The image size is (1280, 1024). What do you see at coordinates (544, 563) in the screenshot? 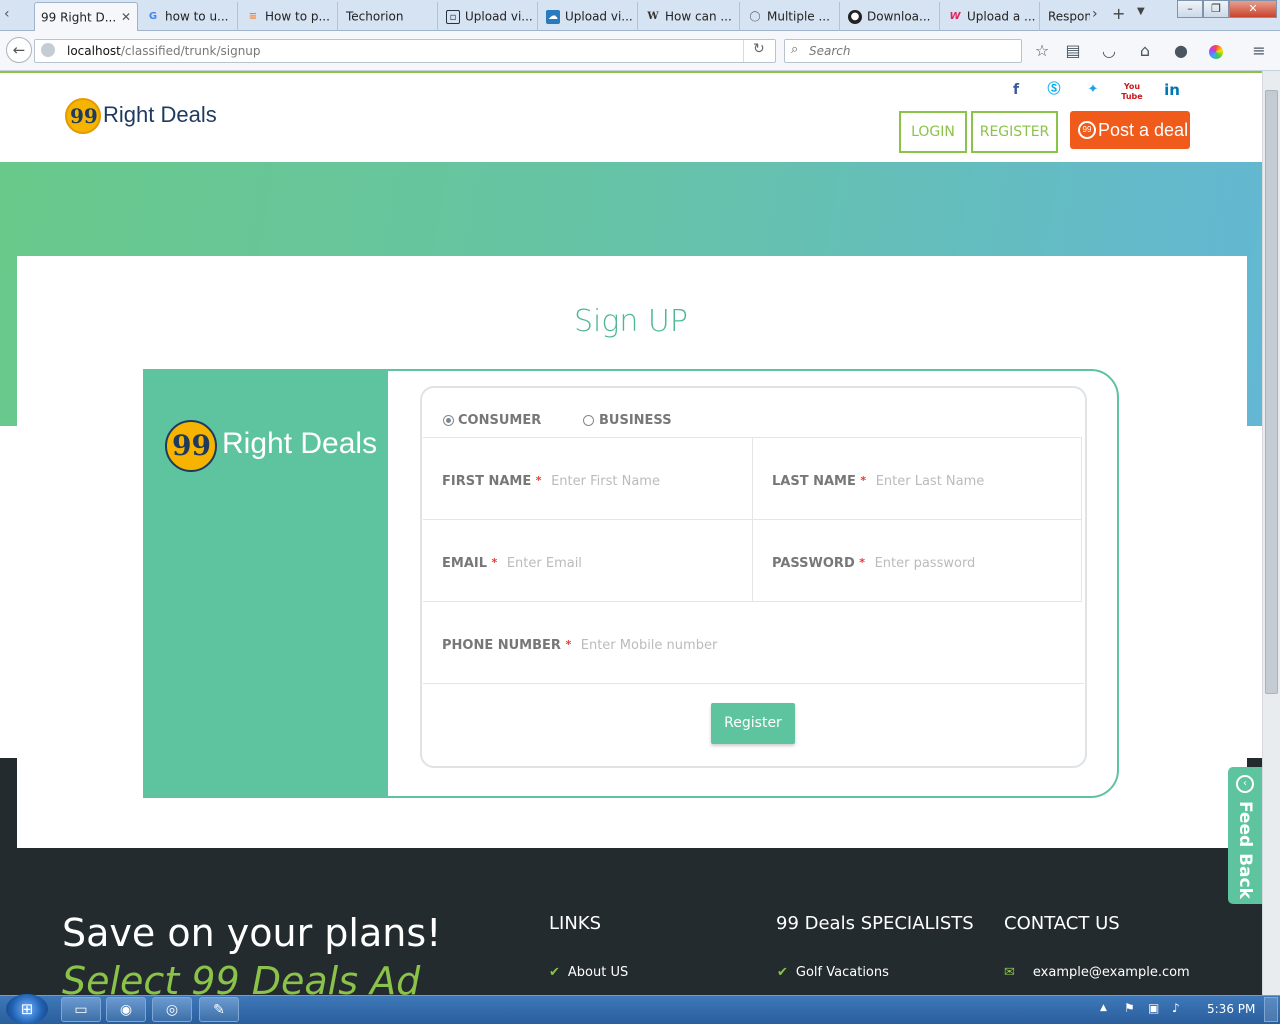
I see `email-input: Enter Email` at bounding box center [544, 563].